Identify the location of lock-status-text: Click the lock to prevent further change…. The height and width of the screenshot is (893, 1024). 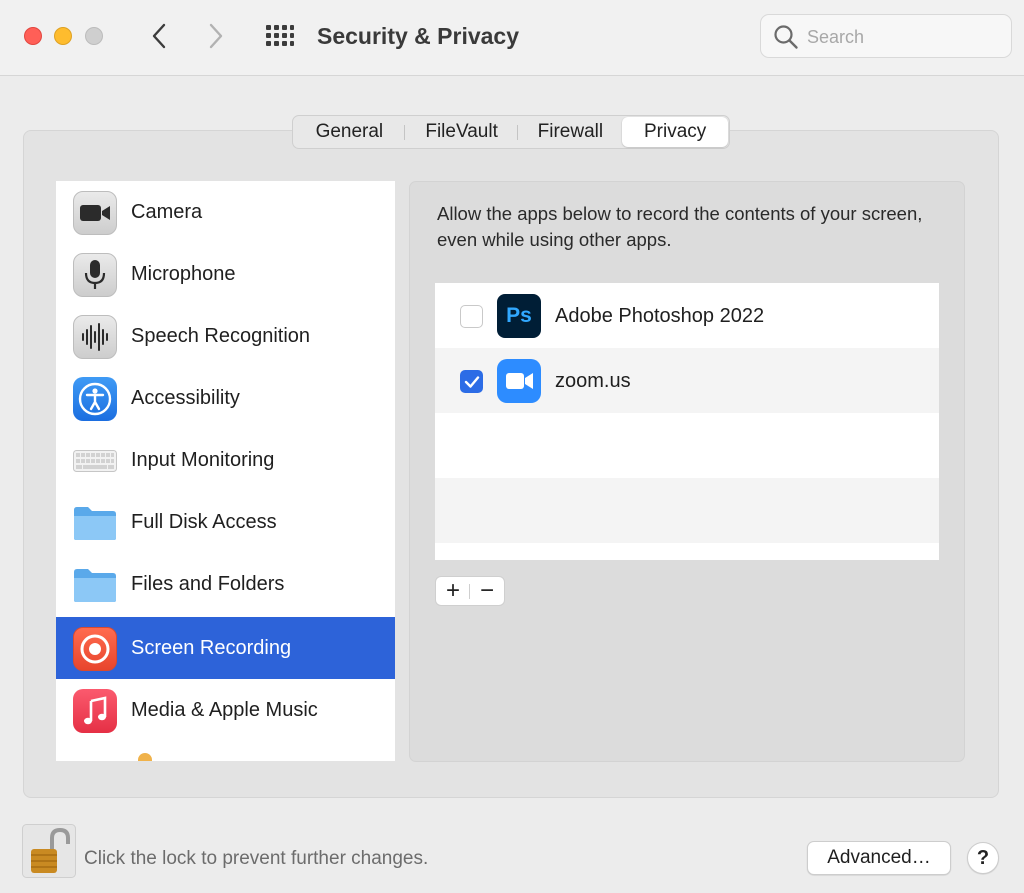
(256, 858).